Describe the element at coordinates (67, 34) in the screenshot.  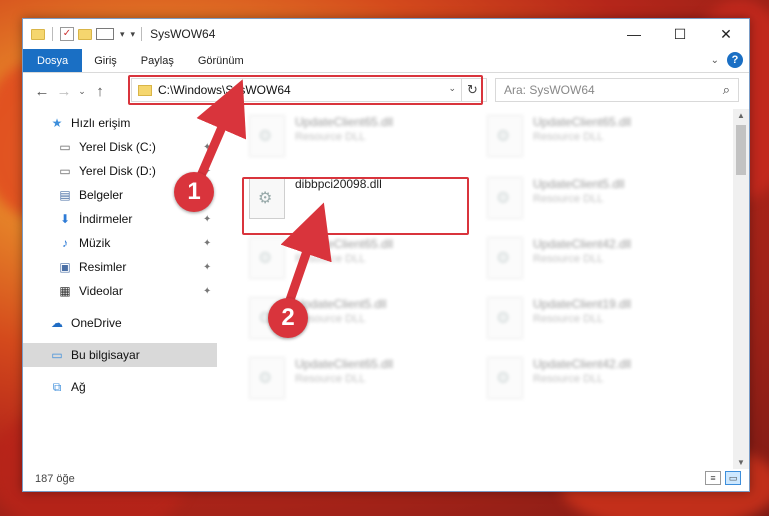
I see `properties-check-icon: ✓` at that location.